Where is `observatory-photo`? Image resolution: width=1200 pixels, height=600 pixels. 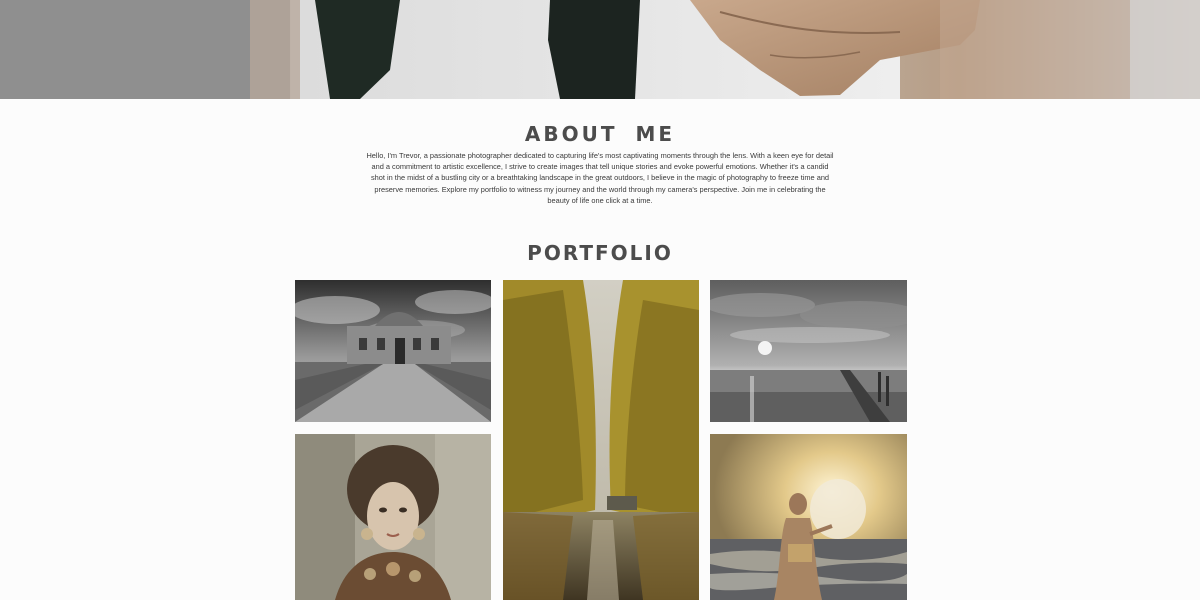
observatory-photo is located at coordinates (393, 351).